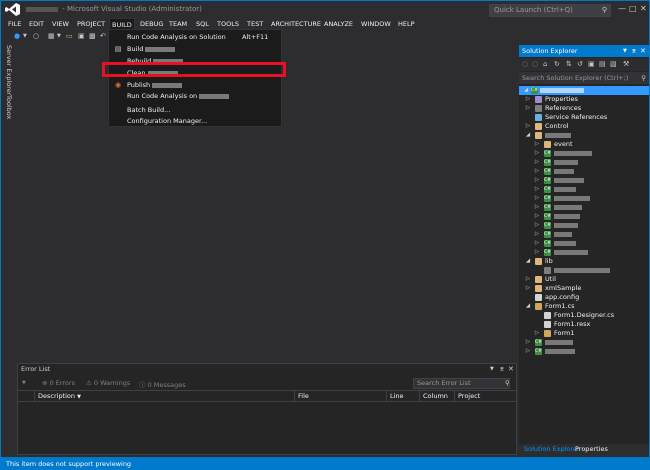 The height and width of the screenshot is (470, 650). Describe the element at coordinates (538, 306) in the screenshot. I see `form-file-icon` at that location.